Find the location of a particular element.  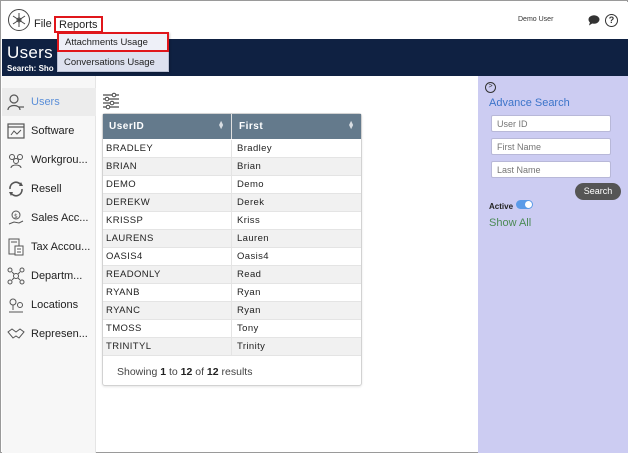

cell-first: Oasis4 is located at coordinates (253, 256).